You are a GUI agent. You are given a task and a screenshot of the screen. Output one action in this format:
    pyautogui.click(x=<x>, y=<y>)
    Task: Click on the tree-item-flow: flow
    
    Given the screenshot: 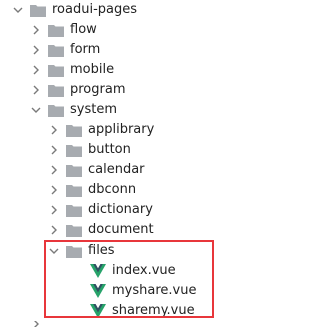 What is the action you would take?
    pyautogui.click(x=63, y=30)
    